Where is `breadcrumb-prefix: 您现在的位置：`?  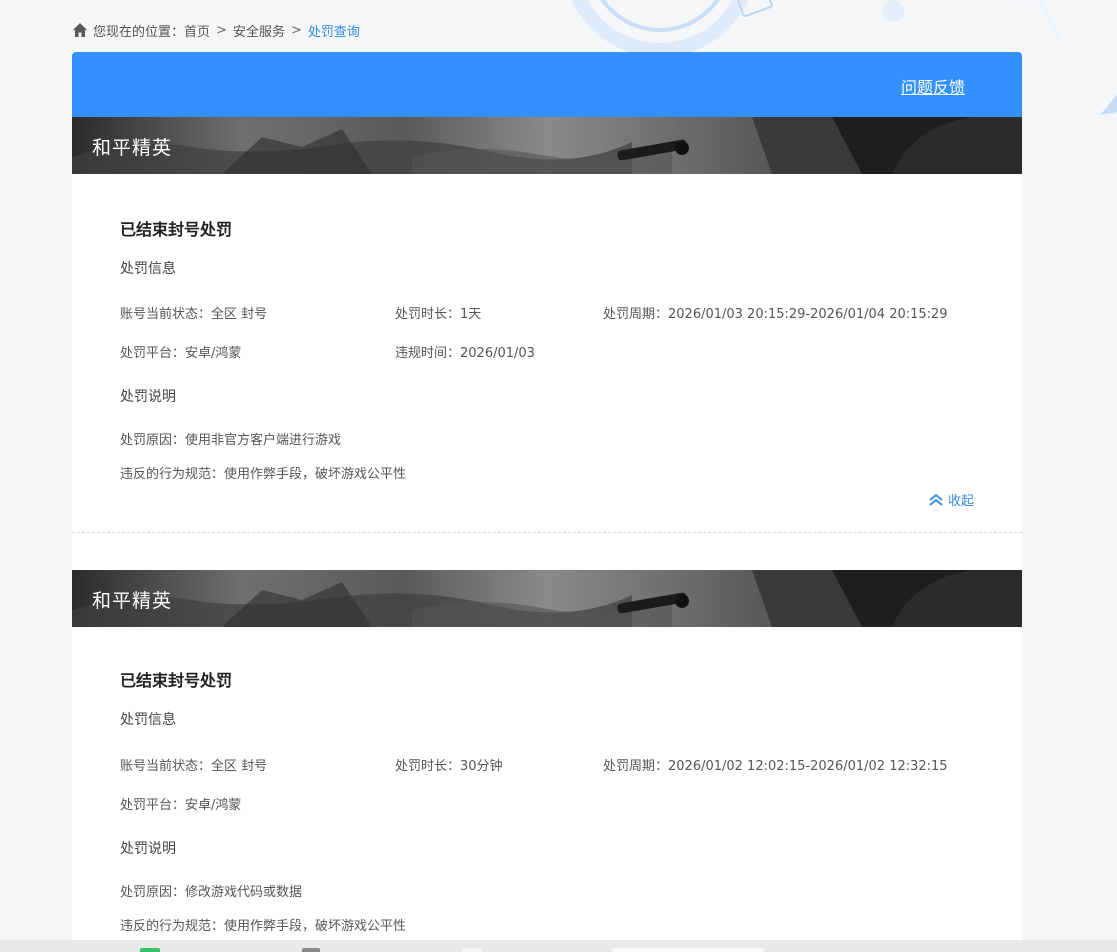
breadcrumb-prefix: 您现在的位置： is located at coordinates (139, 32).